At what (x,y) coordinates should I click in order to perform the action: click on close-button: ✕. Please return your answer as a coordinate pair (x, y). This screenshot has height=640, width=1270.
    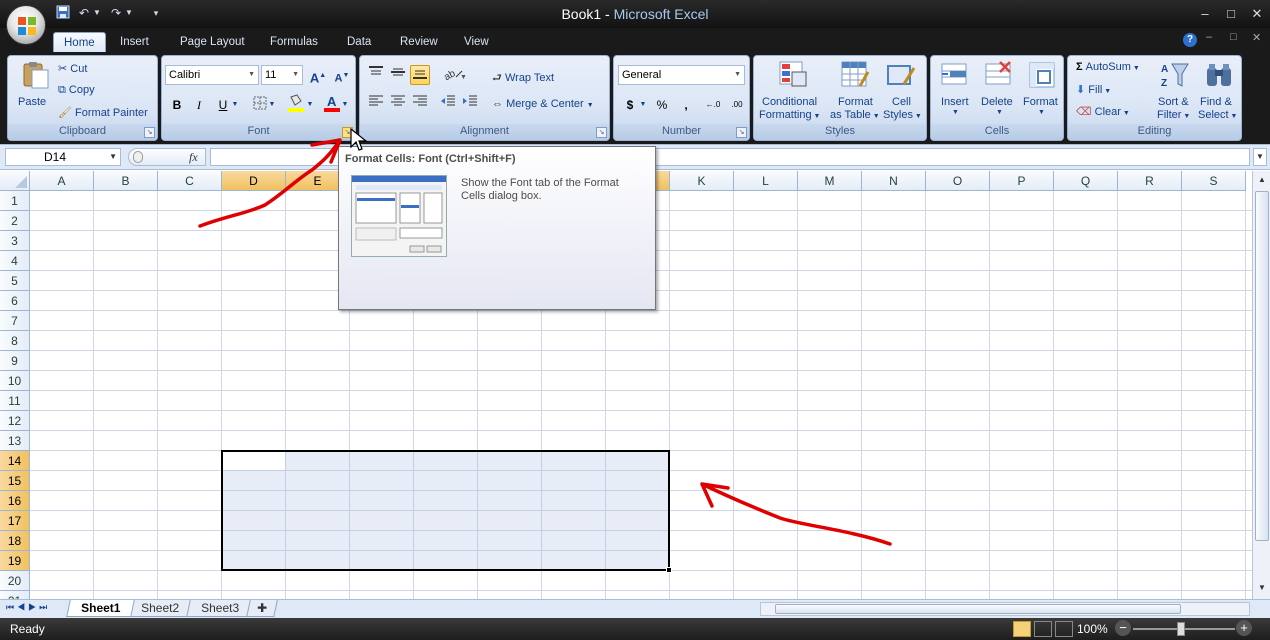
    Looking at the image, I should click on (1257, 14).